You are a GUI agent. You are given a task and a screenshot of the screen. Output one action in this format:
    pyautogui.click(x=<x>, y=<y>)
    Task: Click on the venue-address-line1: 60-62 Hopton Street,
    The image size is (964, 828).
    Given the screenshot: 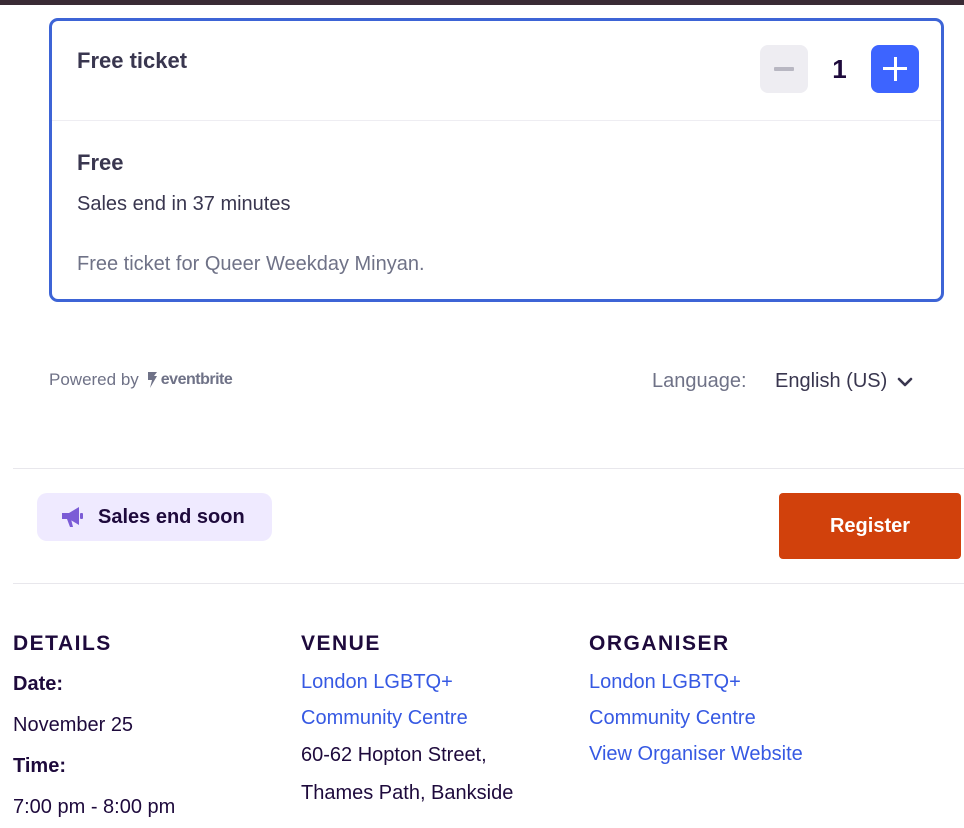 What is the action you would take?
    pyautogui.click(x=394, y=755)
    